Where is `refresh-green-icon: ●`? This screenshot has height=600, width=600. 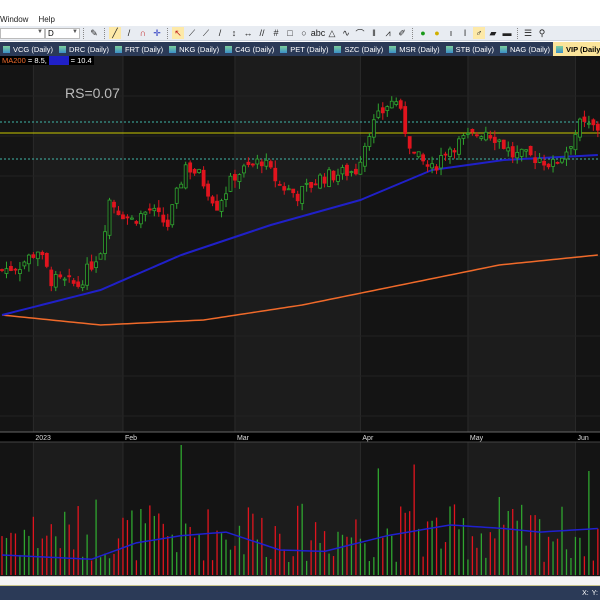
refresh-green-icon: ● is located at coordinates (423, 33).